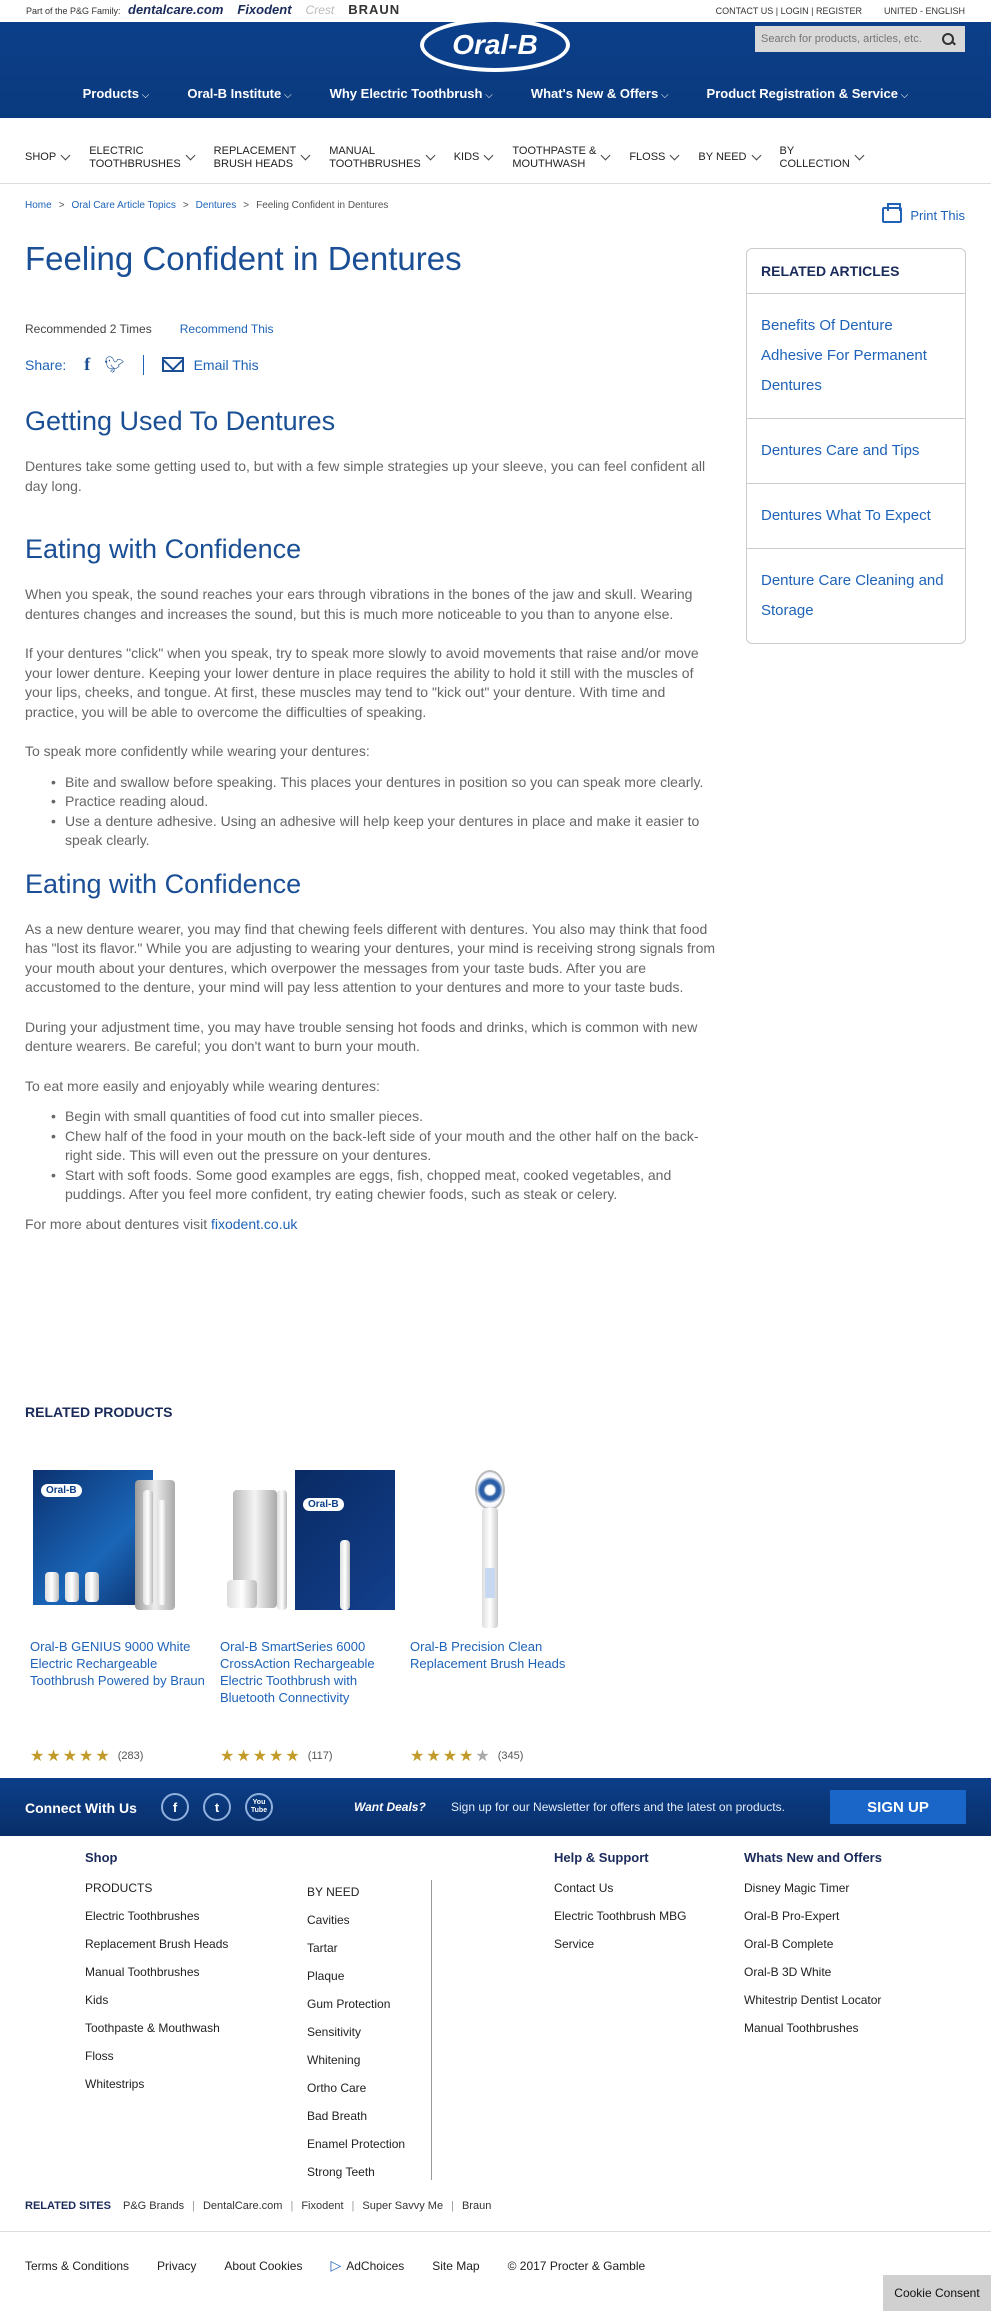 Image resolution: width=991 pixels, height=2311 pixels. I want to click on youtube-icon: You Tube, so click(259, 1807).